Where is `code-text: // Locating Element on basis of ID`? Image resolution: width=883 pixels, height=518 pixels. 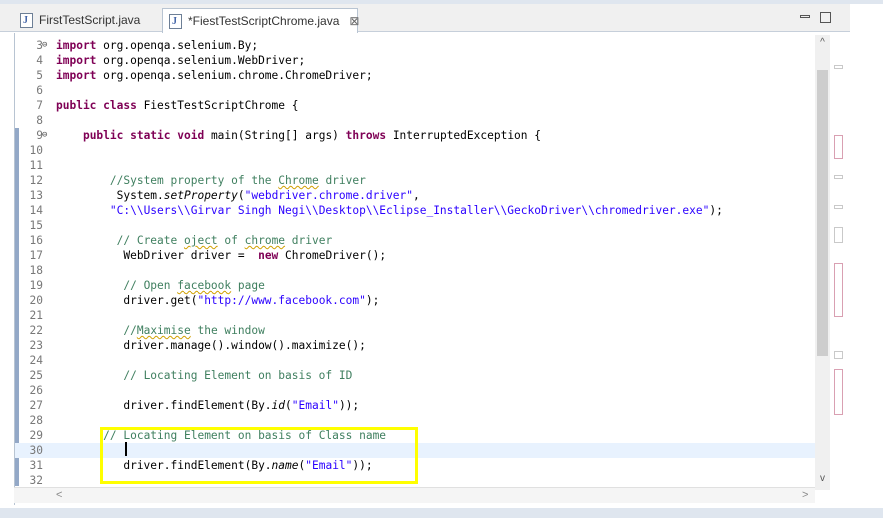
code-text: // Locating Element on basis of ID is located at coordinates (238, 375).